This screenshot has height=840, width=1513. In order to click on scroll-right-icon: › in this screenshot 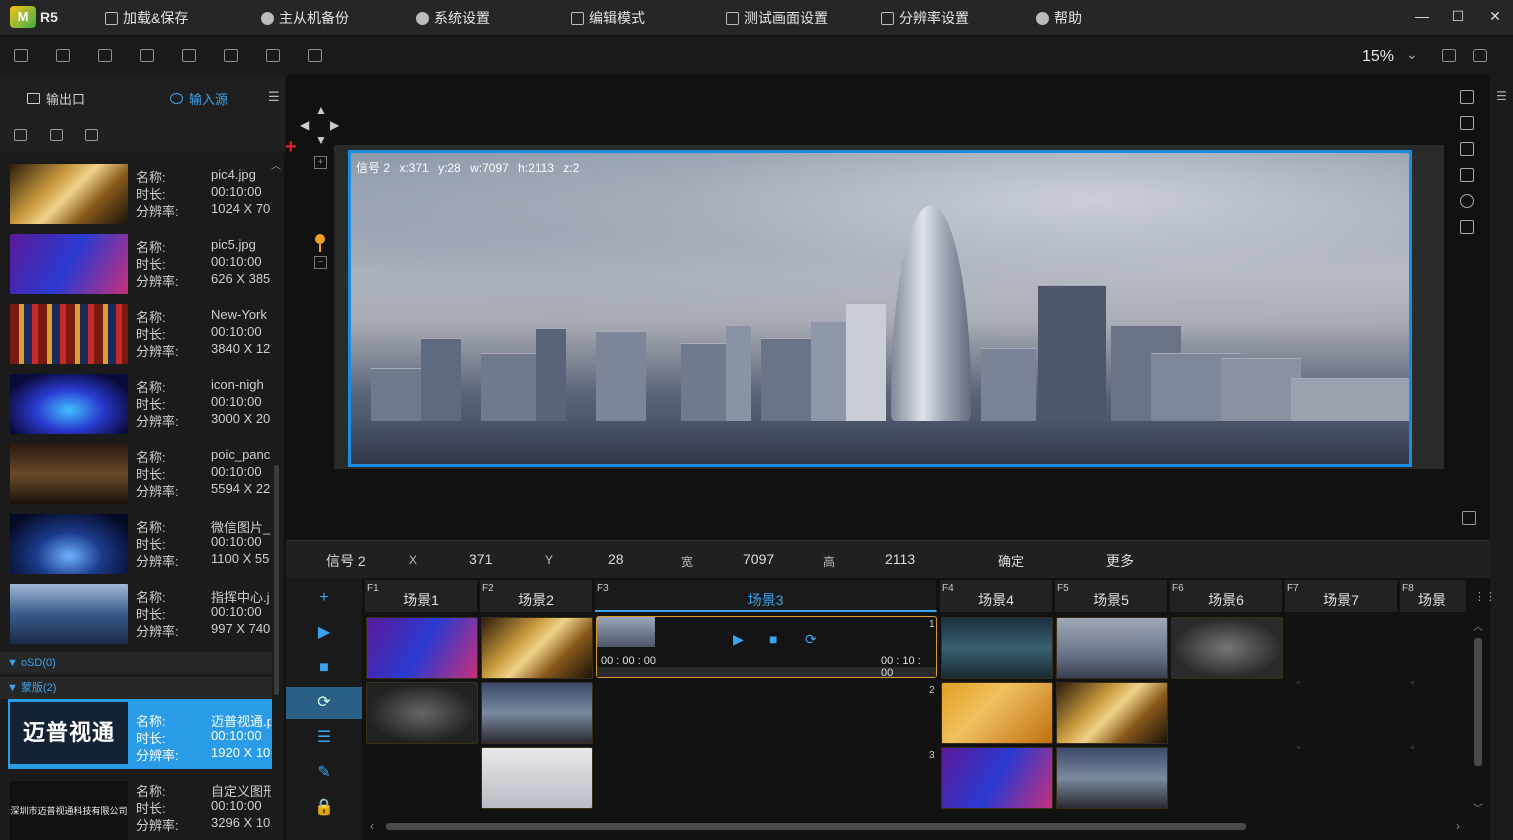, I will do `click(1458, 826)`.